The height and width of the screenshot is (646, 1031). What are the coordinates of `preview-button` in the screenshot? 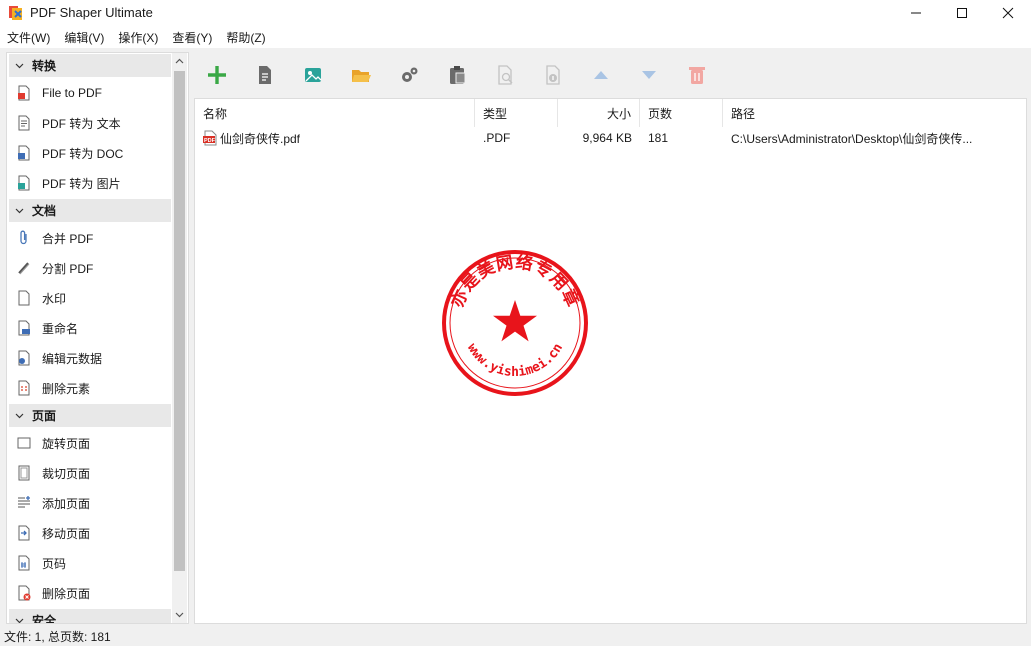 It's located at (505, 75).